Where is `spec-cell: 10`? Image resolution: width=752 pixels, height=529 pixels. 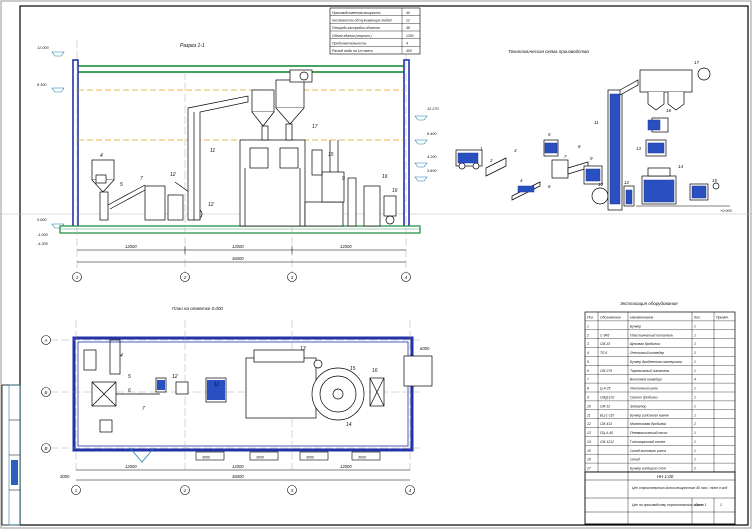
spec-cell: 10 is located at coordinates (589, 406).